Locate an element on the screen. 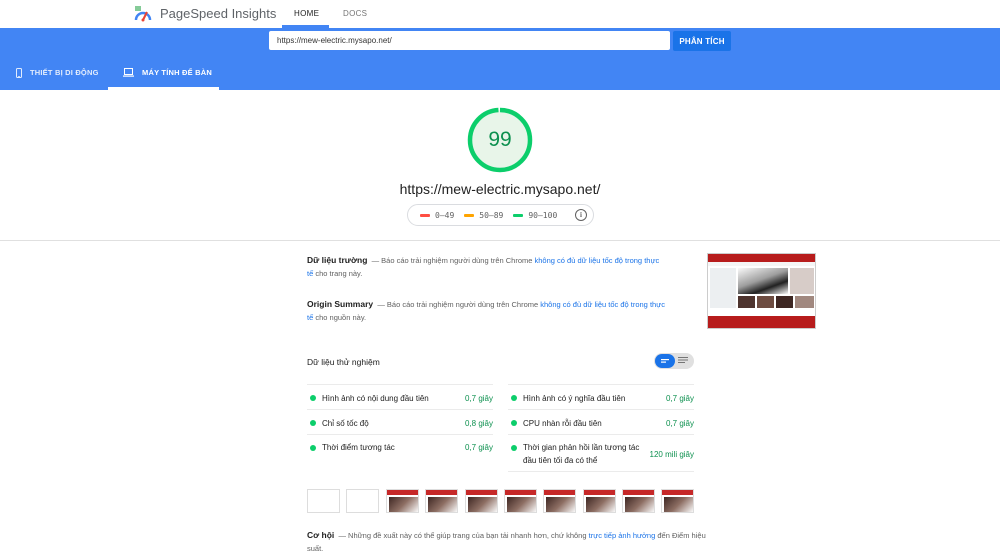 The image size is (1000, 555). pagespeed-logo-icon is located at coordinates (143, 14).